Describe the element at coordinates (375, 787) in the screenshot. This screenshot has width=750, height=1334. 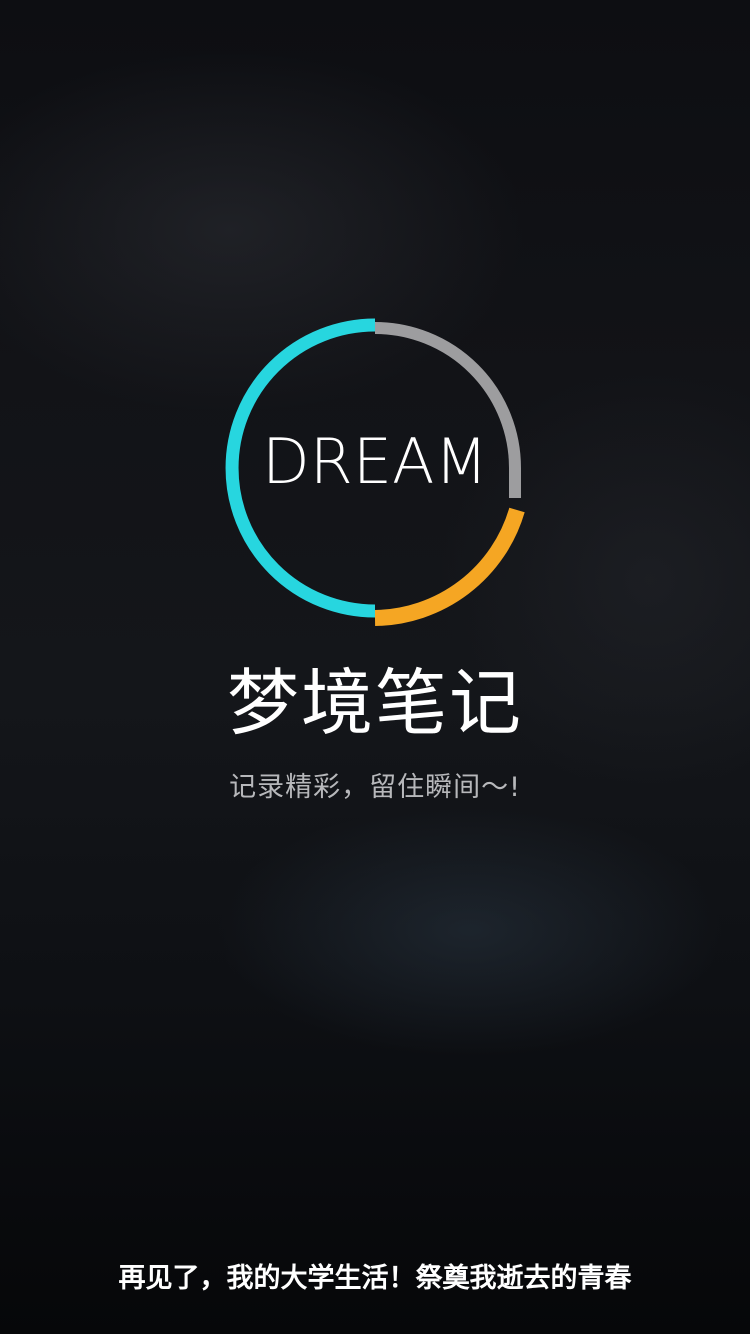
I see `app-tagline: 记录精彩，留住瞬间～!` at that location.